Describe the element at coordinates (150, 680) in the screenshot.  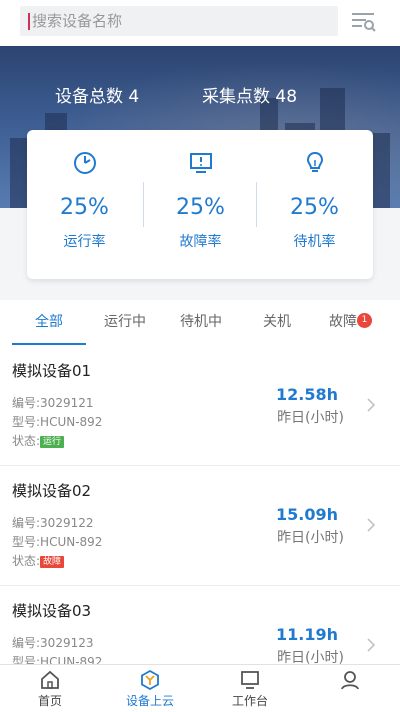
I see `cloud-device-icon` at that location.